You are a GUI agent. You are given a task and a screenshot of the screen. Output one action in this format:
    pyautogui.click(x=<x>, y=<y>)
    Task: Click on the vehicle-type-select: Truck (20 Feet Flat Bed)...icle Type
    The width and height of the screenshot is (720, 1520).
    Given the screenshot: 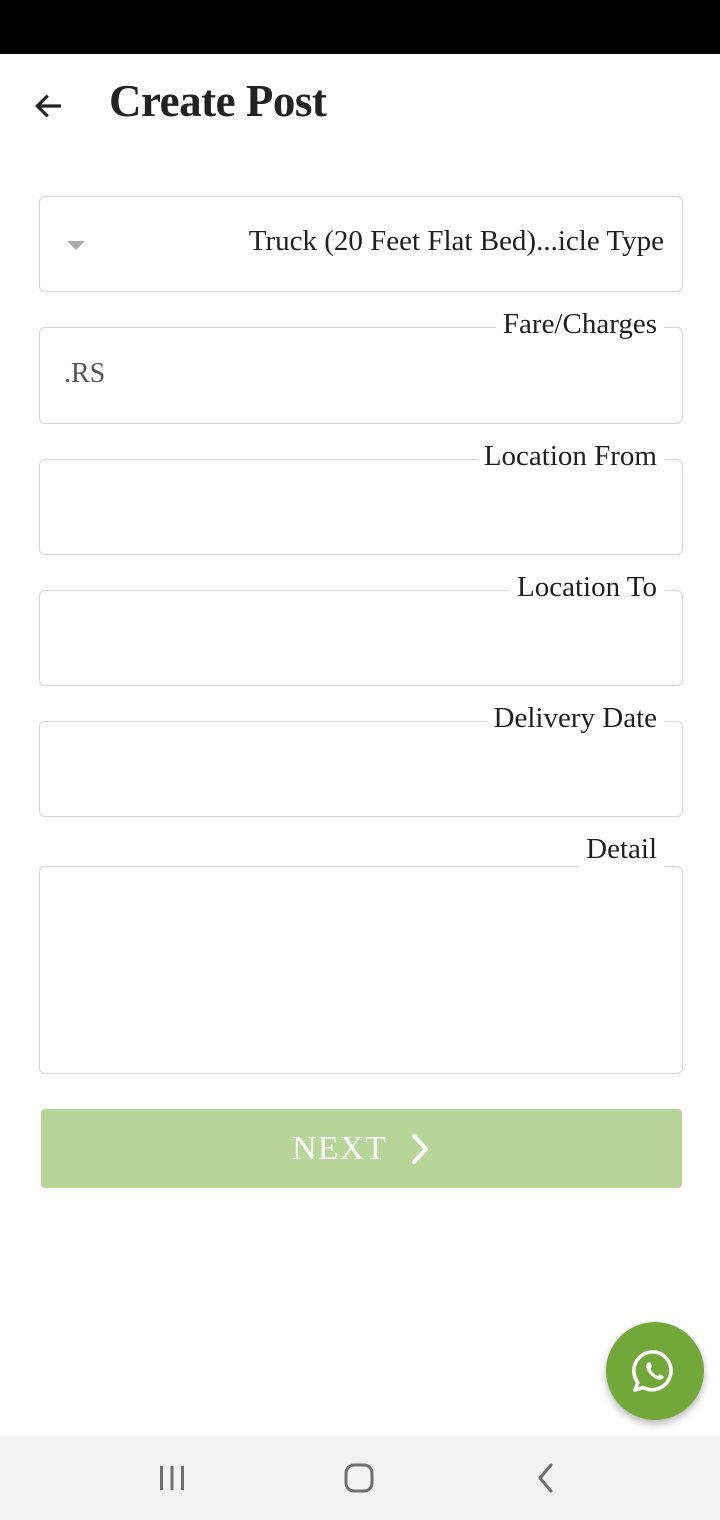 What is the action you would take?
    pyautogui.click(x=361, y=244)
    